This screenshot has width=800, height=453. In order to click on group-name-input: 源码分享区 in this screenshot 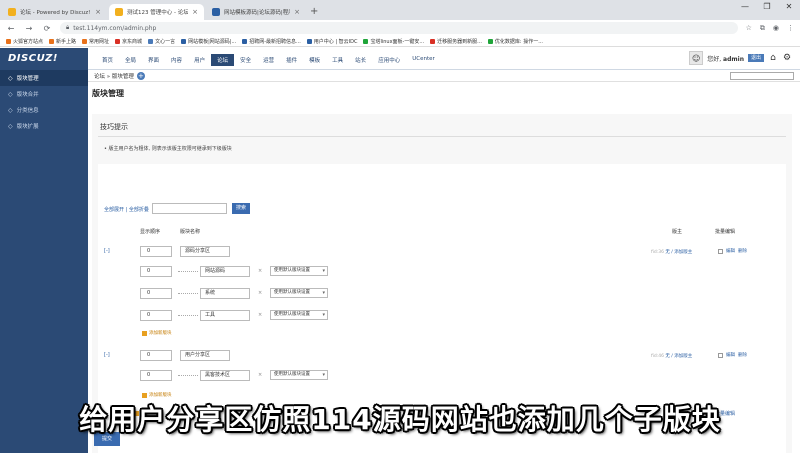, I will do `click(205, 251)`.